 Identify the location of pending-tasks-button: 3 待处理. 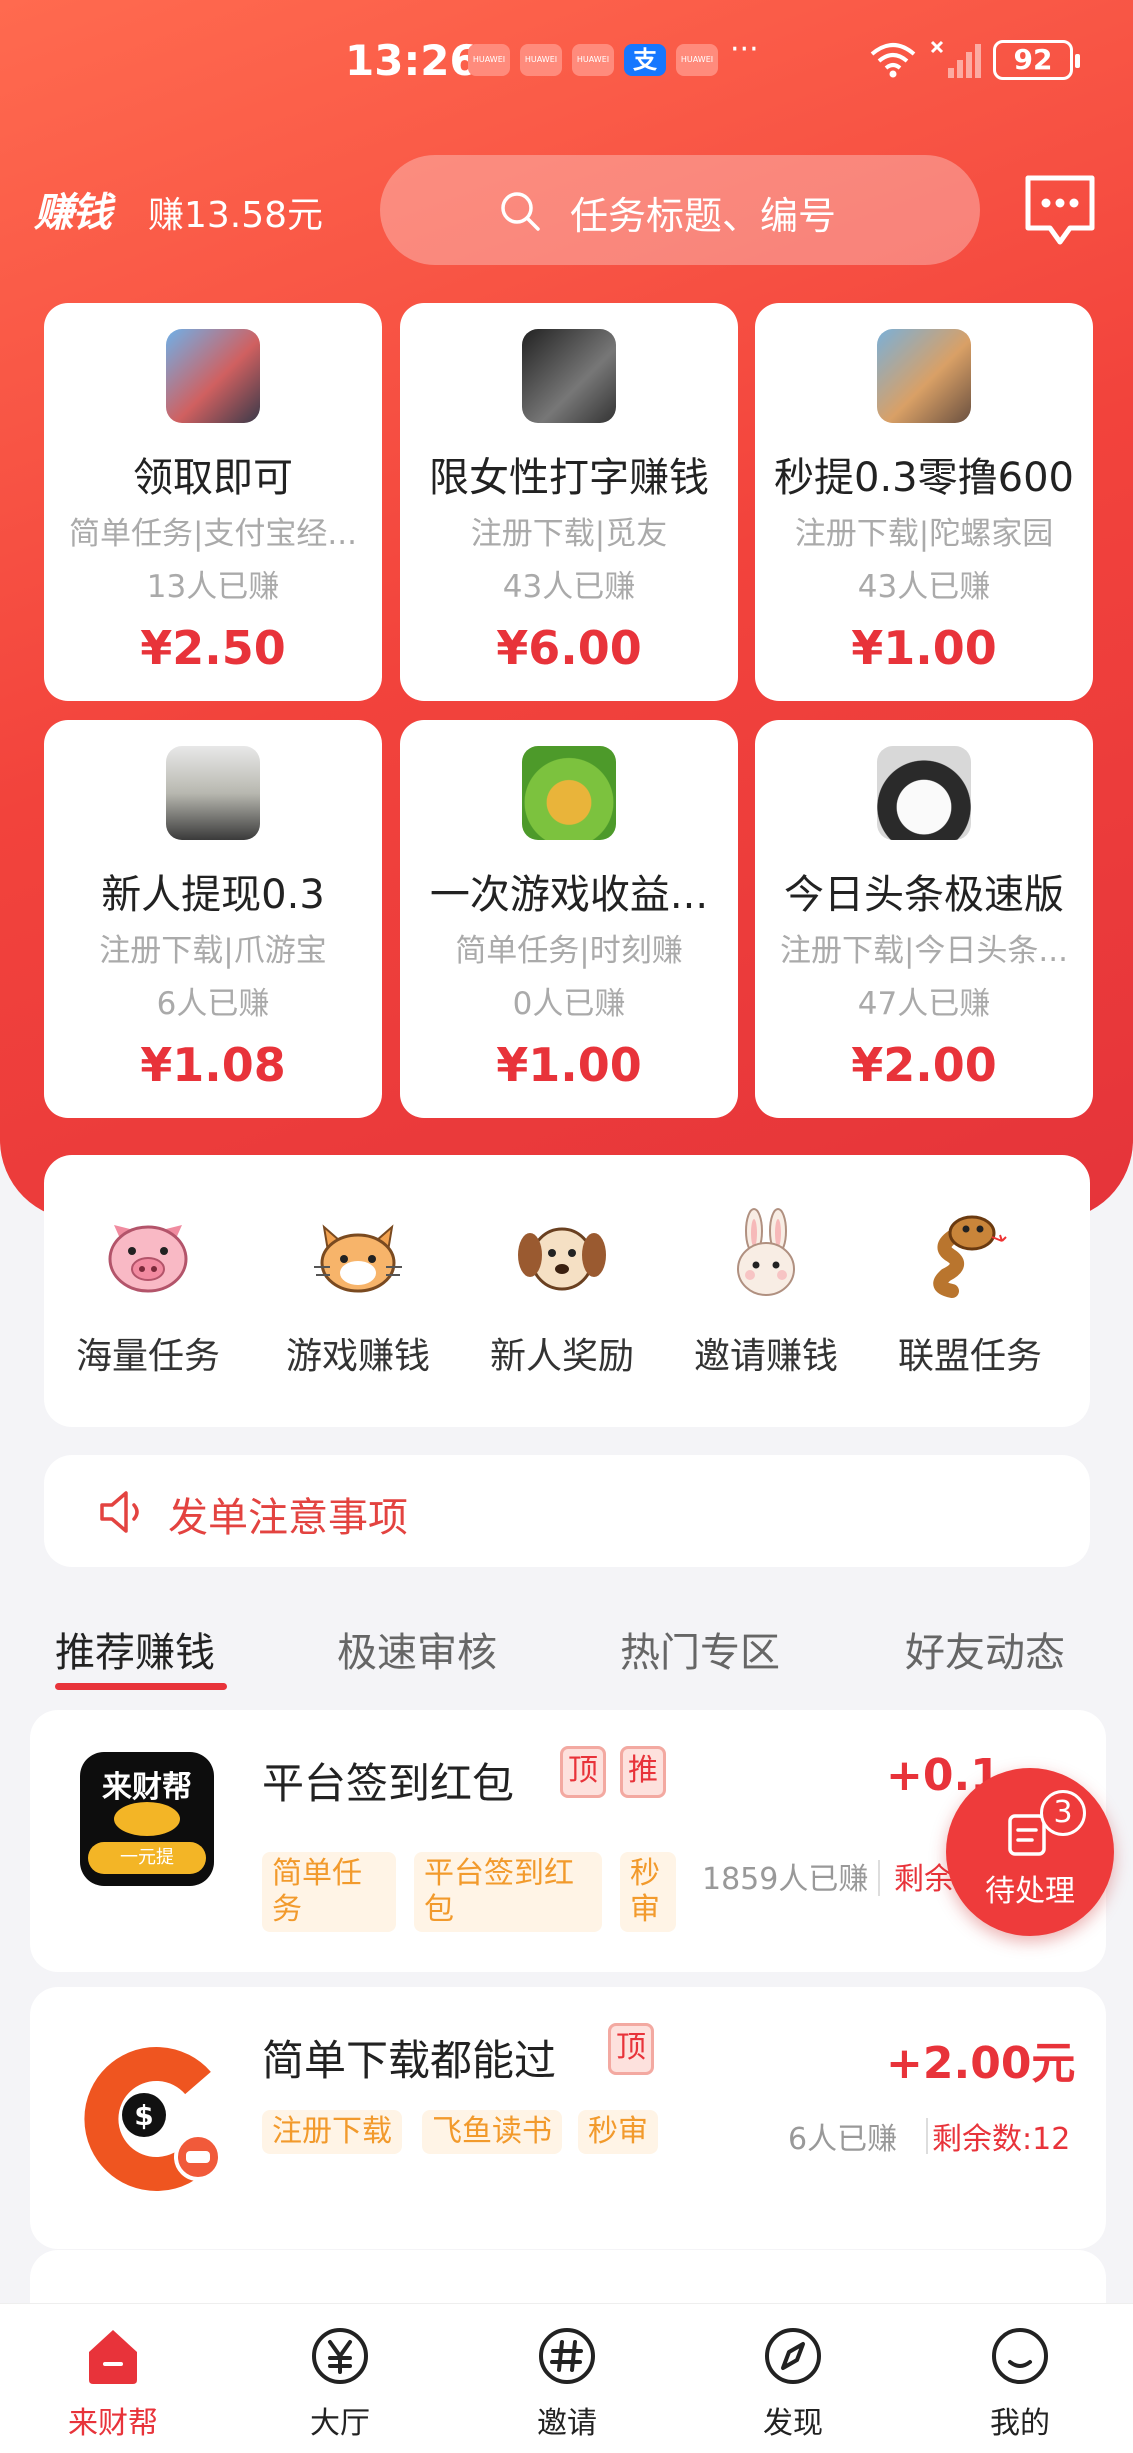
(1030, 1852).